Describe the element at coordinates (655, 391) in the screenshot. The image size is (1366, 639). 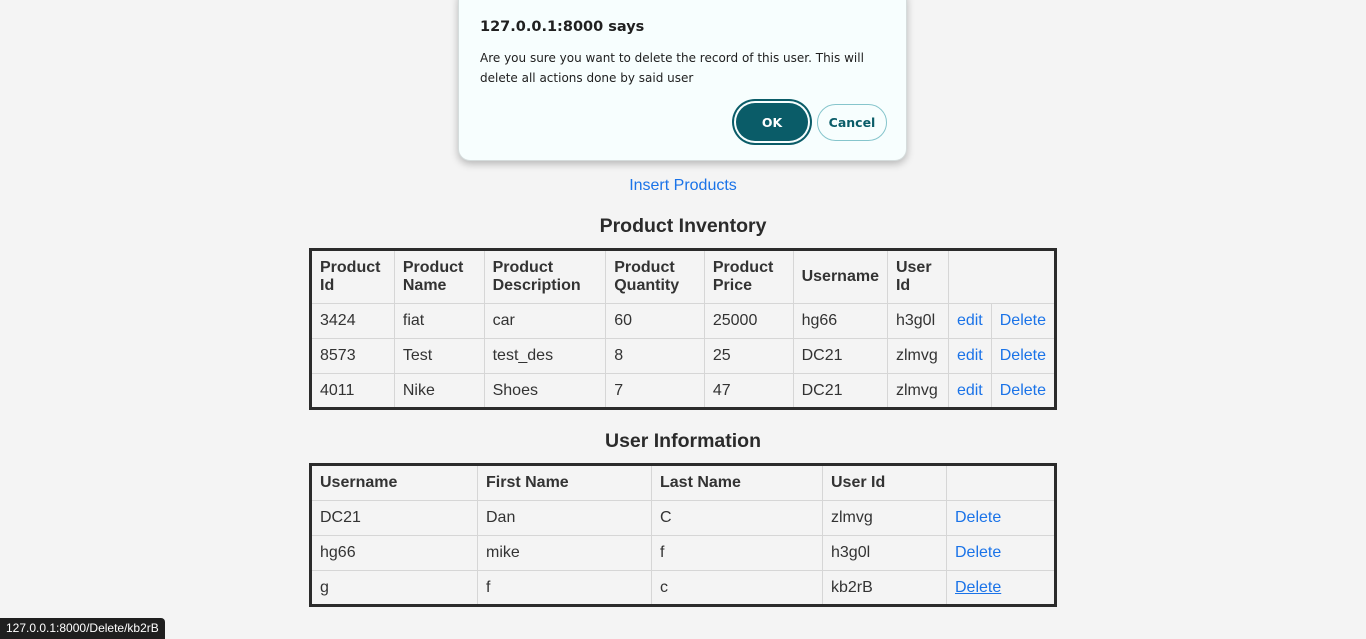
I see `cell-product-quantity: 7` at that location.